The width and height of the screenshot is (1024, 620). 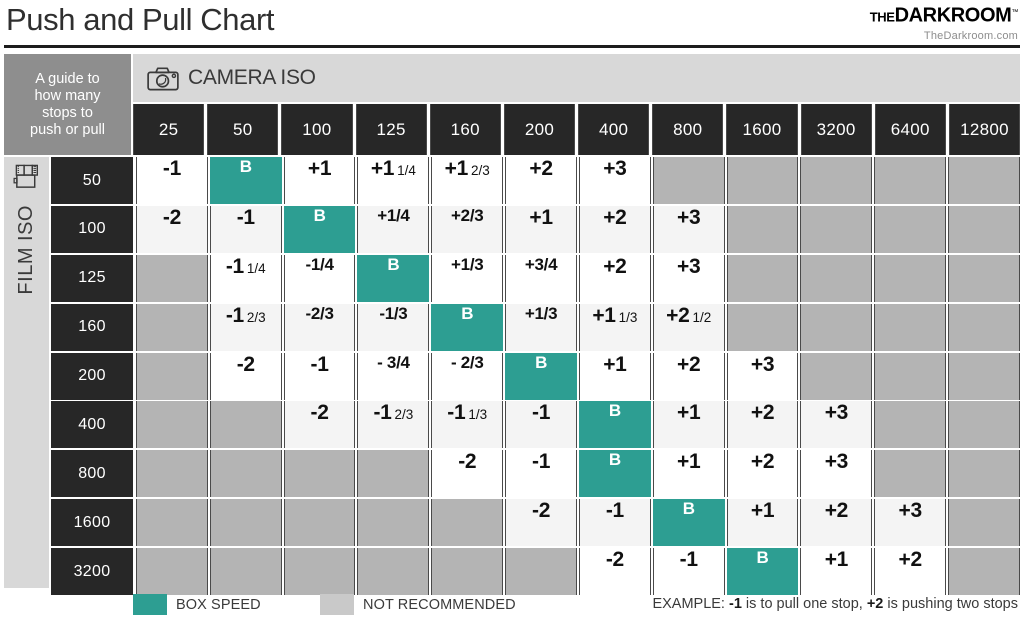 I want to click on table-row: 400 -2 -1 2/3 -1 1/3 -1 B +1 +2 +3, so click(x=535, y=425).